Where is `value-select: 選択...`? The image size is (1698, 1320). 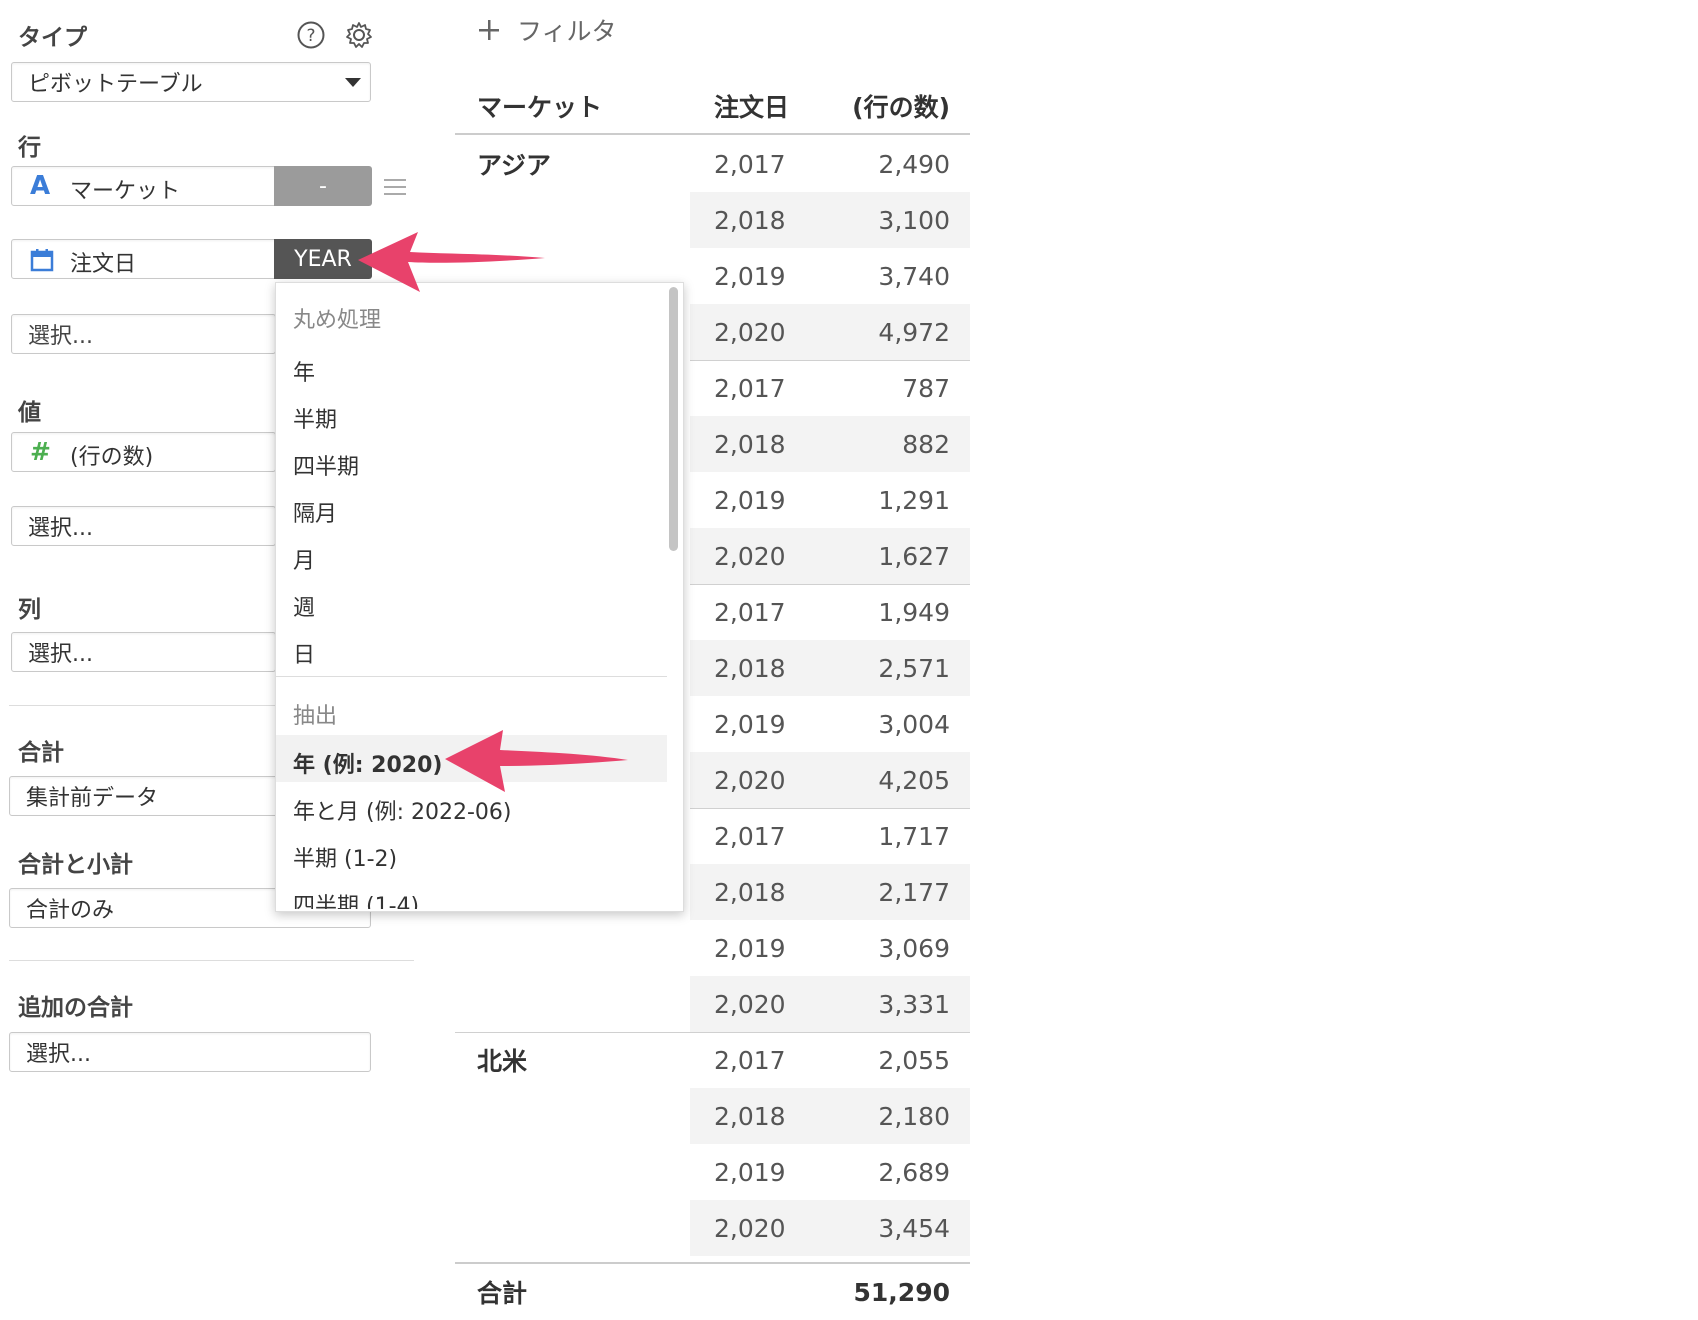 value-select: 選択... is located at coordinates (143, 526).